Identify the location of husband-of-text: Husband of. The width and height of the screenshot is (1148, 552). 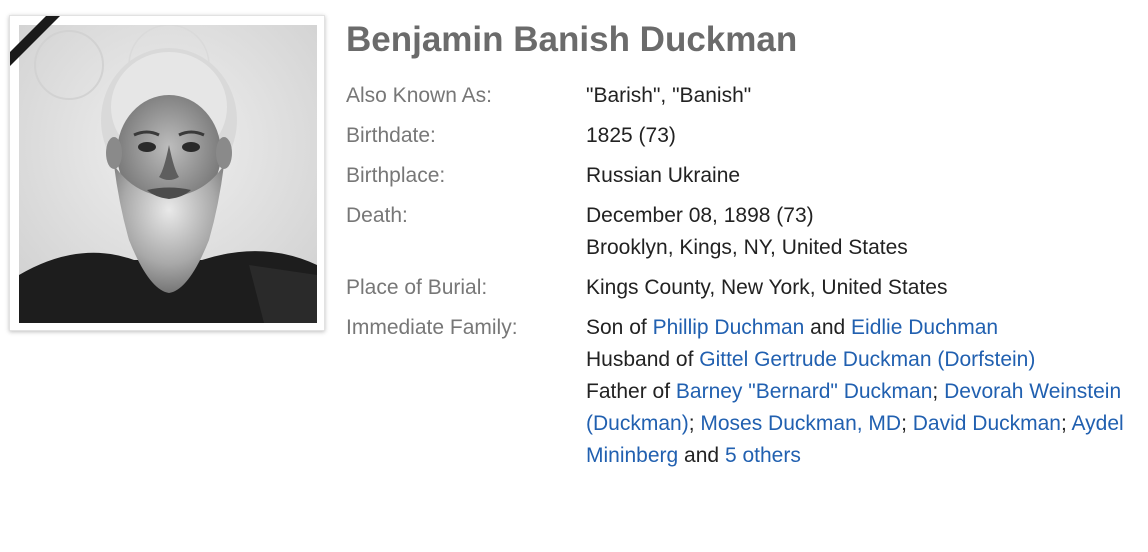
(643, 359).